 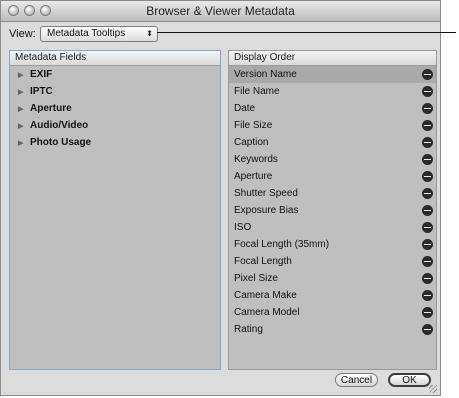 I want to click on display-order-label: Pixel Size, so click(x=256, y=278).